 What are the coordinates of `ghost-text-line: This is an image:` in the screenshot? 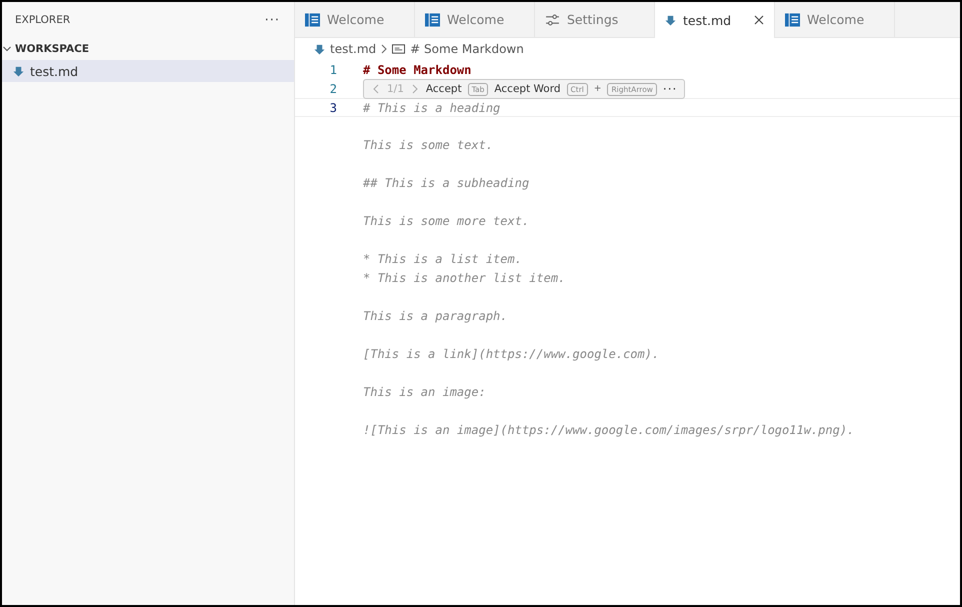 It's located at (425, 392).